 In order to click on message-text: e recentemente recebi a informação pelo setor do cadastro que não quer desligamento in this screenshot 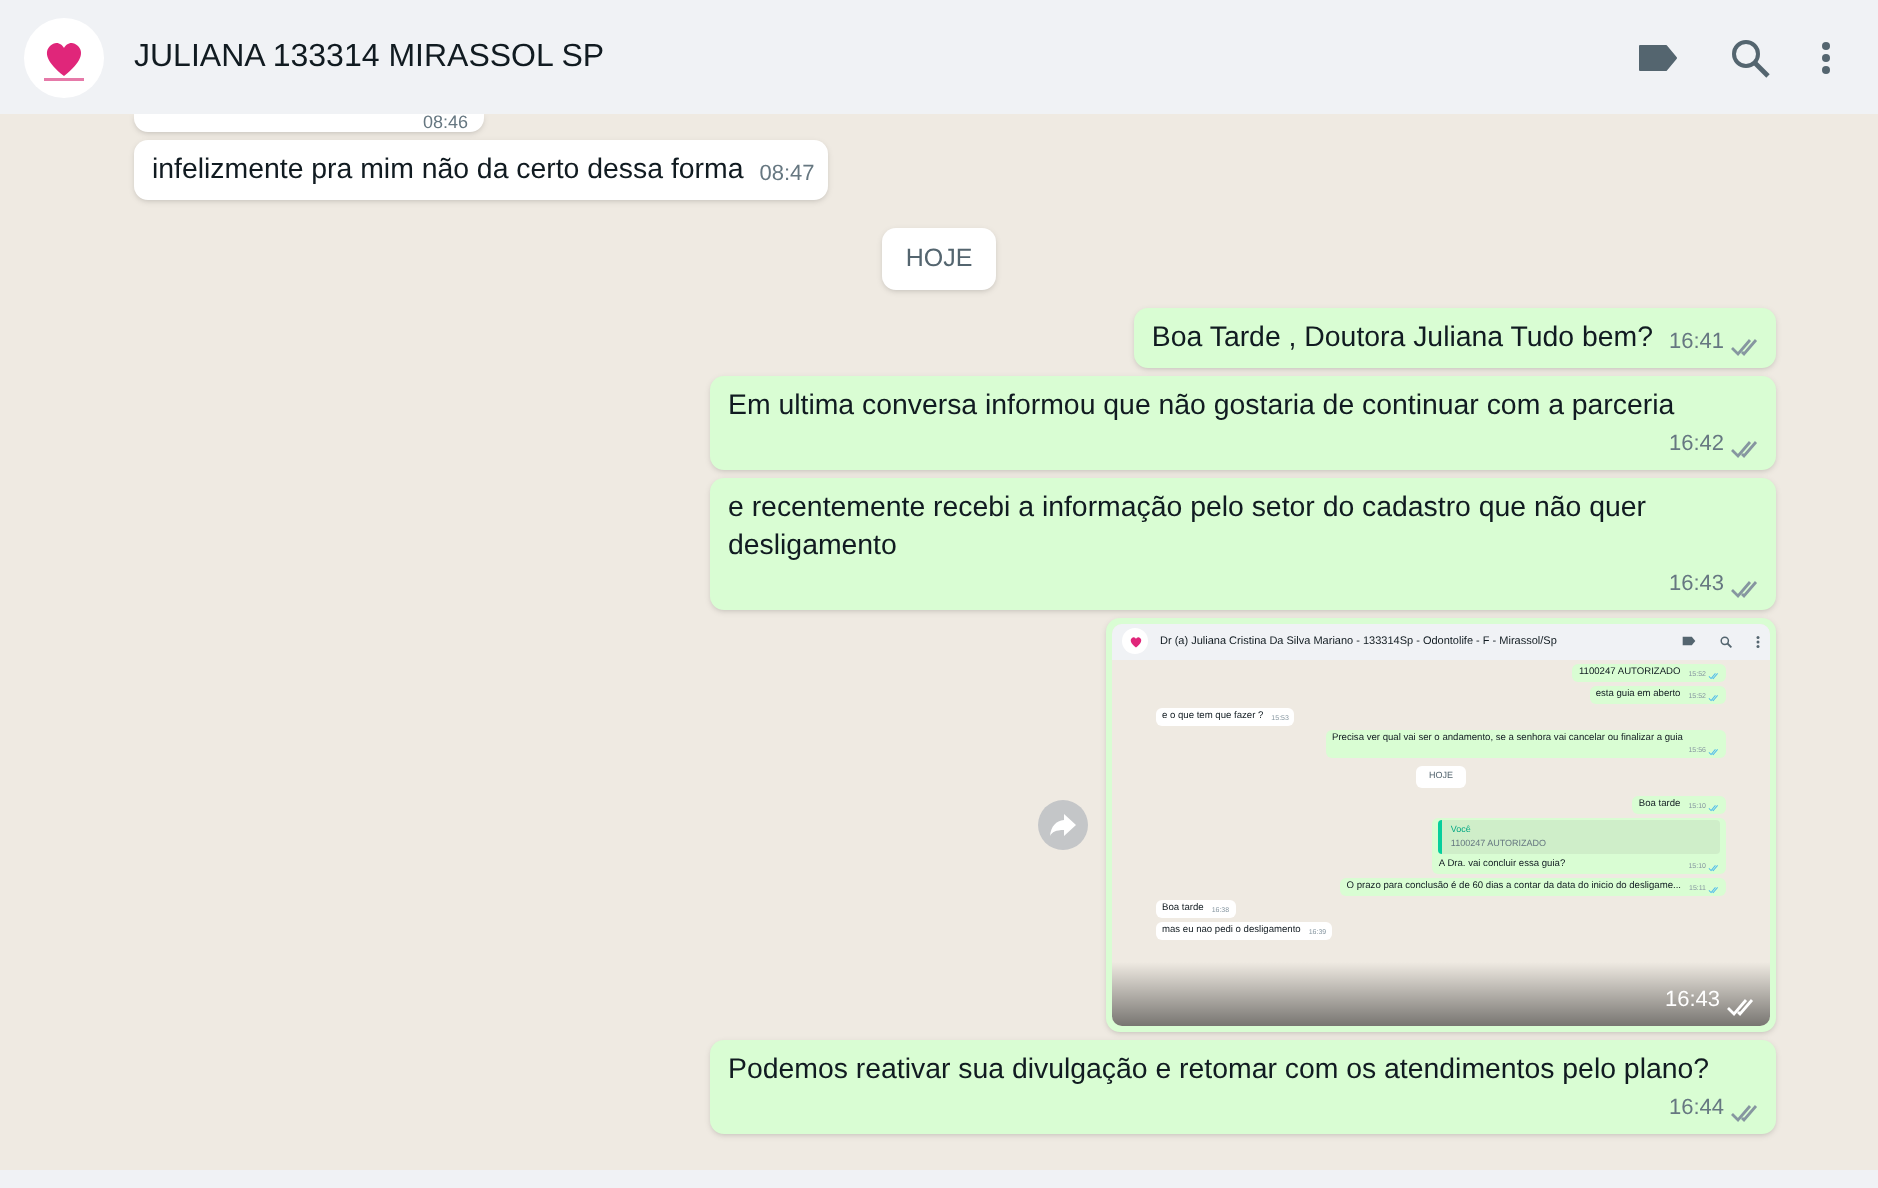, I will do `click(1188, 527)`.